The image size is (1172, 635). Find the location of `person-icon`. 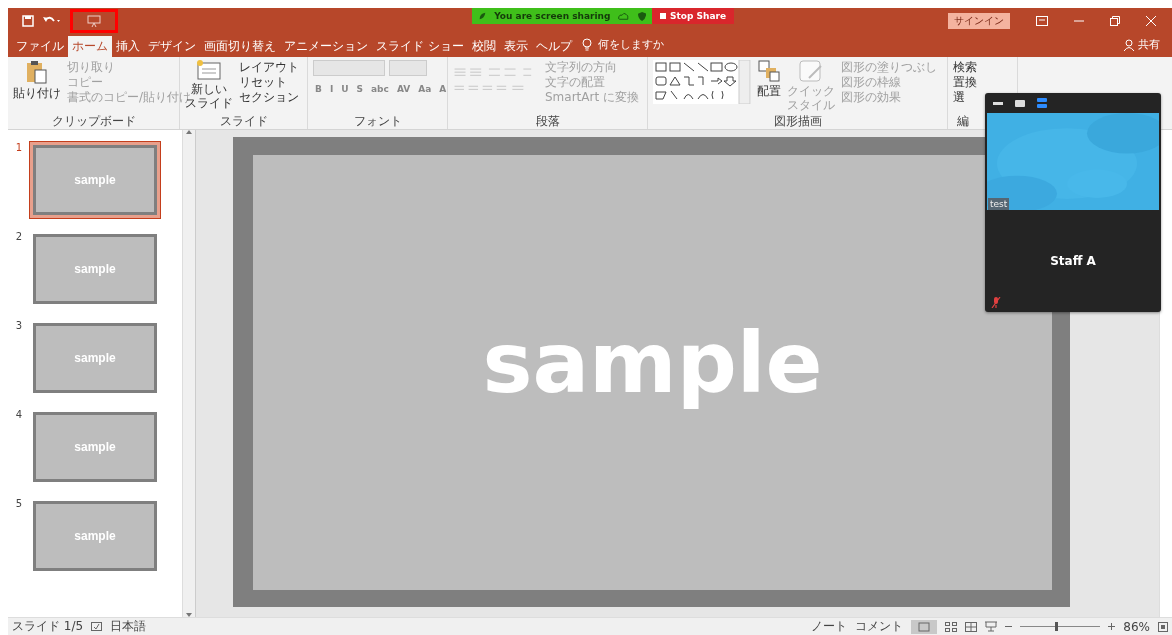

person-icon is located at coordinates (1129, 45).